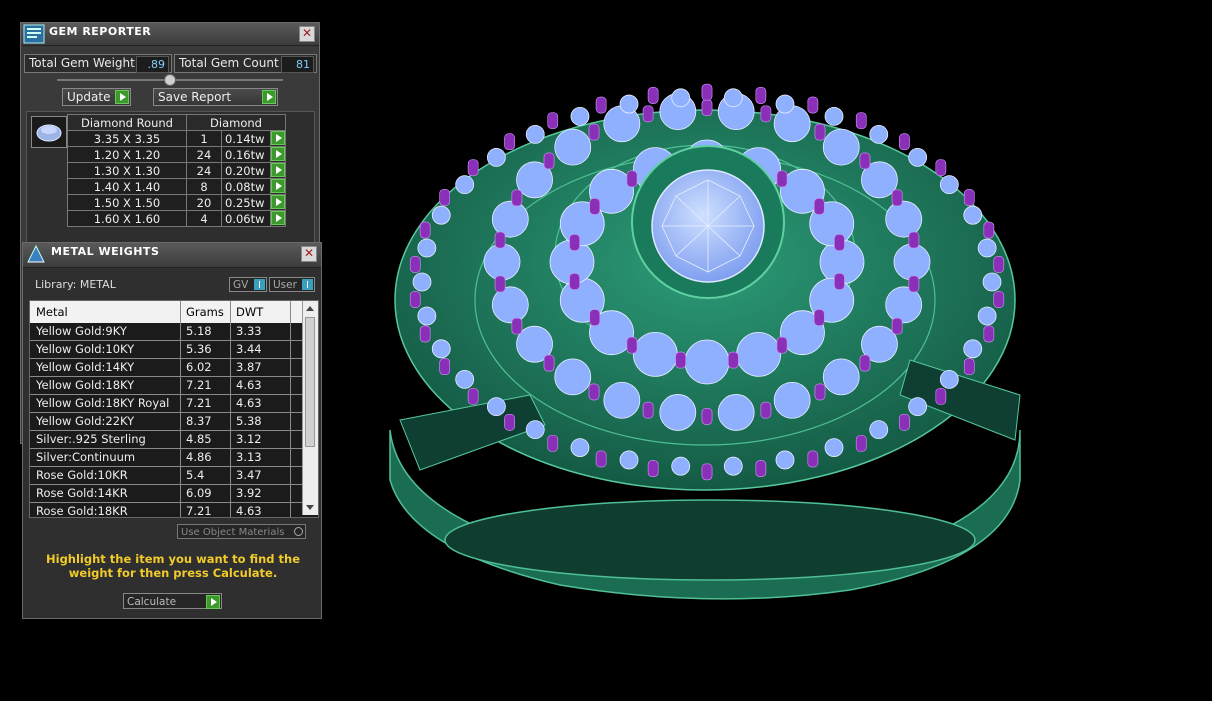  I want to click on metal-row: Yellow Gold:14KY 6.02 3.87, so click(166, 368).